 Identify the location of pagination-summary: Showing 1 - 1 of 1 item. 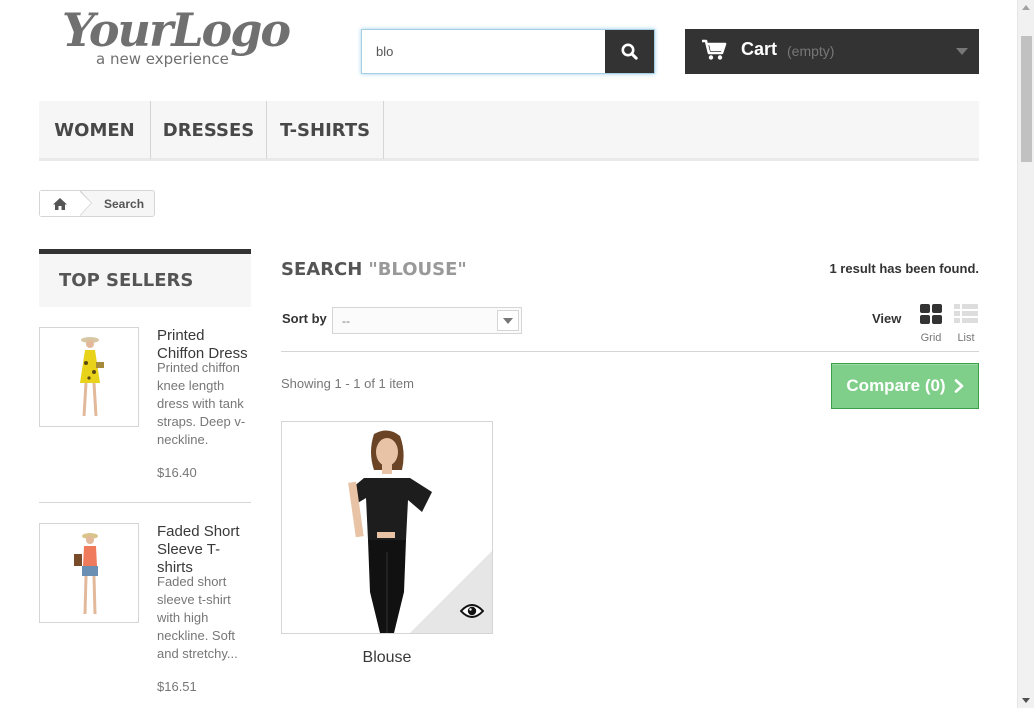
(347, 383).